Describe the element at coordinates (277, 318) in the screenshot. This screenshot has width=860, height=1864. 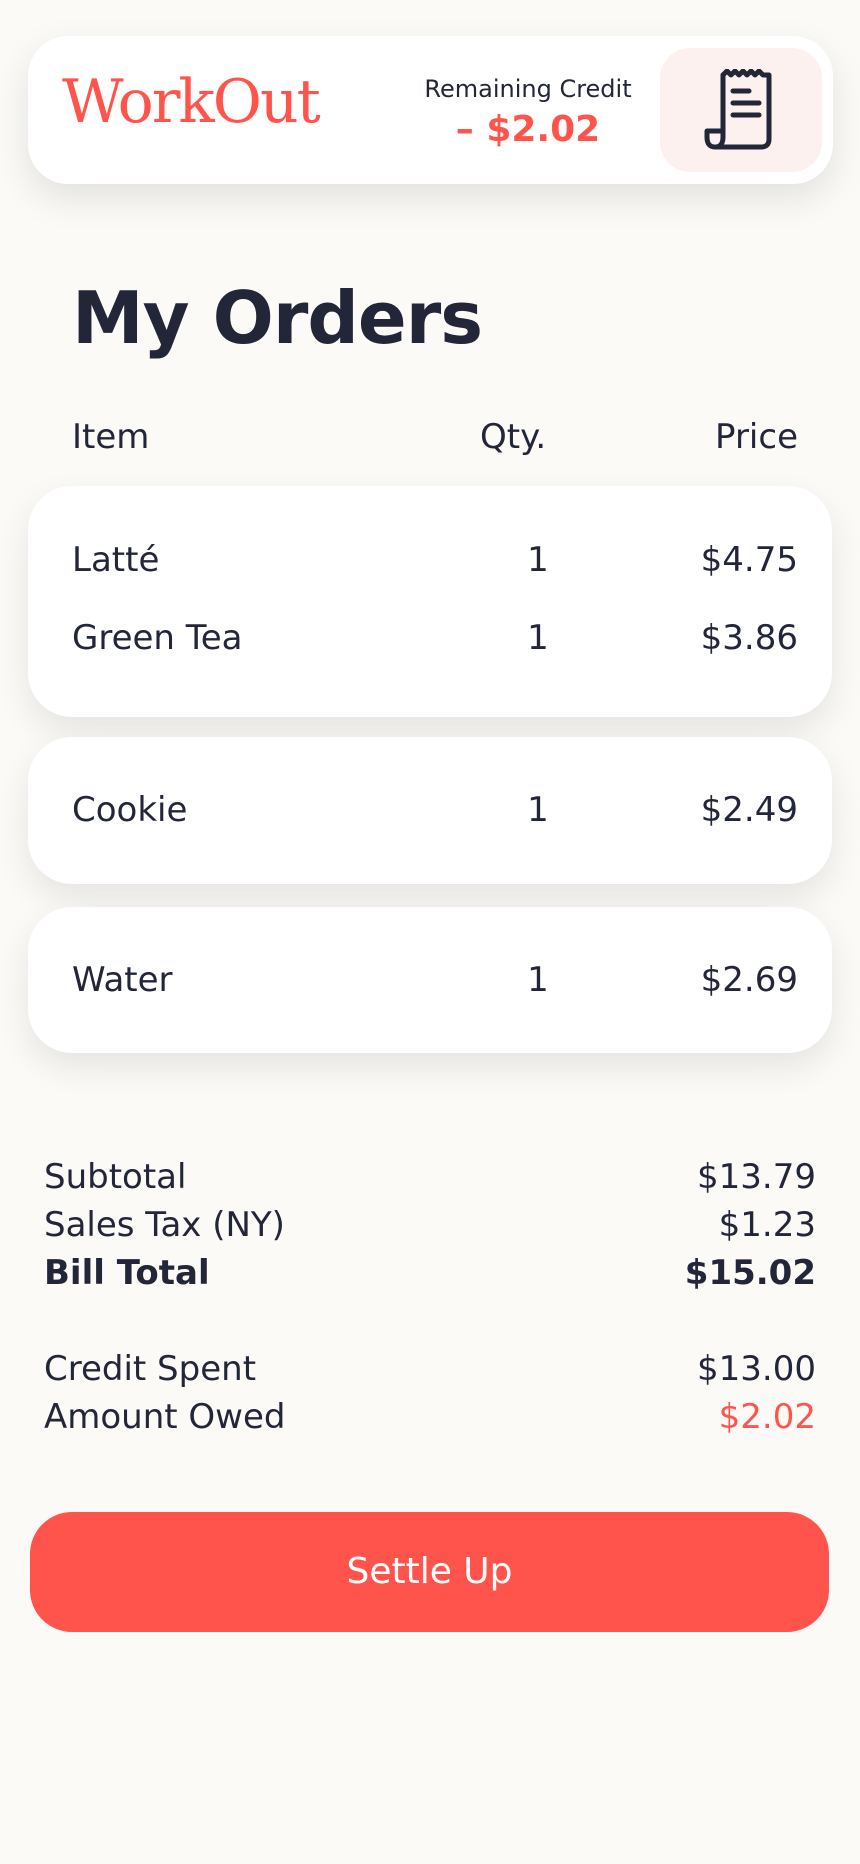
I see `page-title: My Orders` at that location.